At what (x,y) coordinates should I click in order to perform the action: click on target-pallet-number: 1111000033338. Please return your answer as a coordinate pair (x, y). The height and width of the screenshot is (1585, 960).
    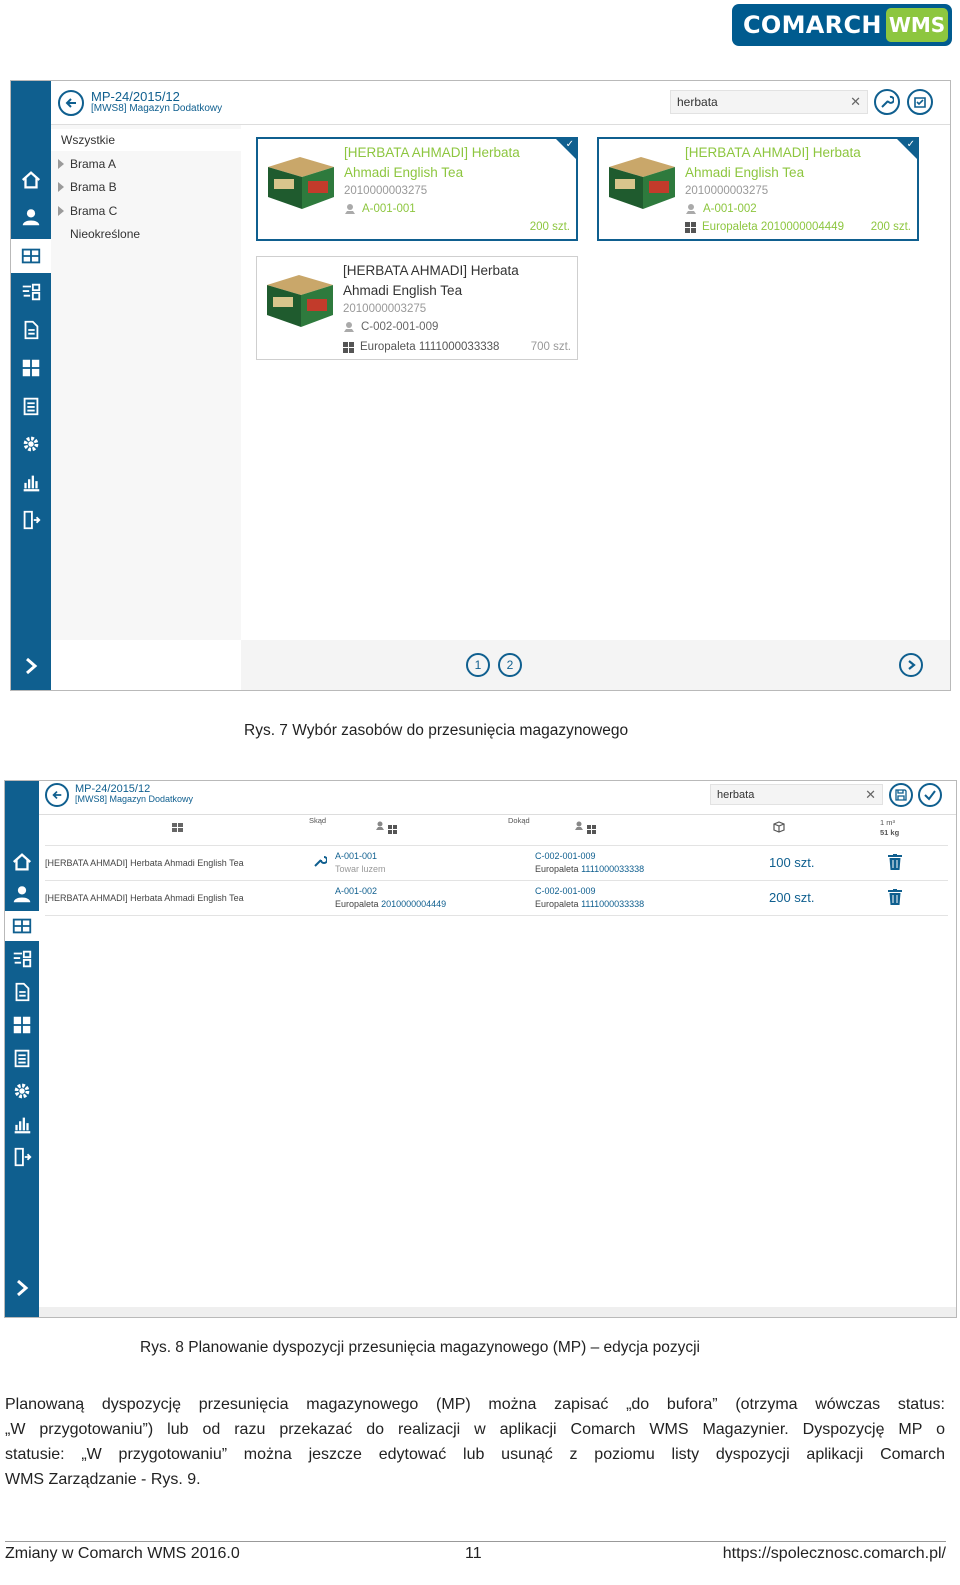
    Looking at the image, I should click on (613, 904).